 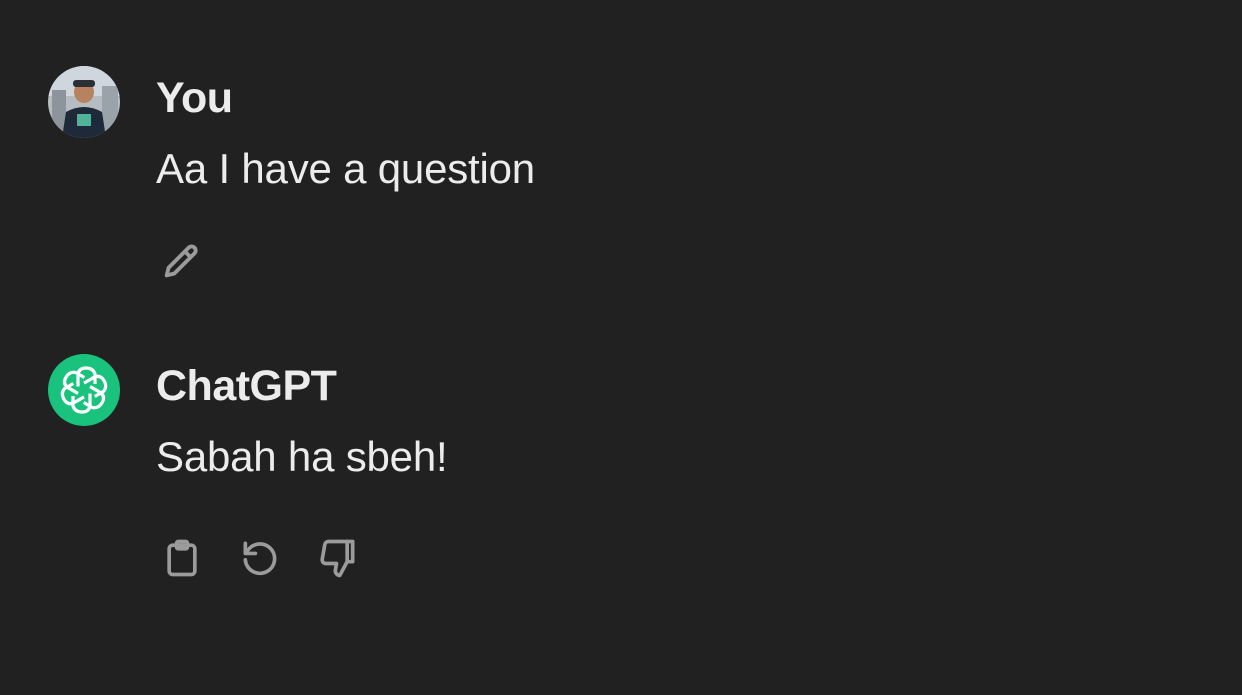 I want to click on message-author: ChatGPT, so click(x=246, y=386).